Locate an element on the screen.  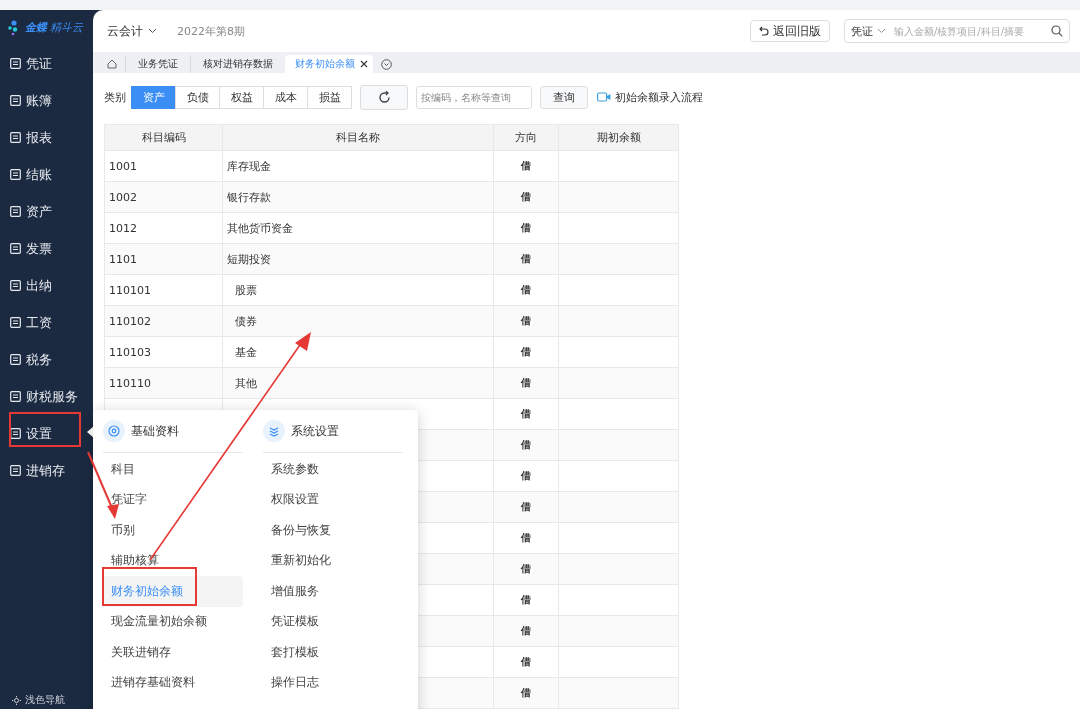
column-header: 方向 is located at coordinates (526, 137).